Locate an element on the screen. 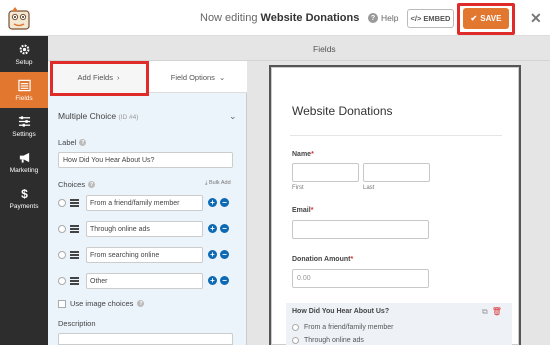 Image resolution: width=550 pixels, height=345 pixels. image-choices-label: Use image choices is located at coordinates (102, 303).